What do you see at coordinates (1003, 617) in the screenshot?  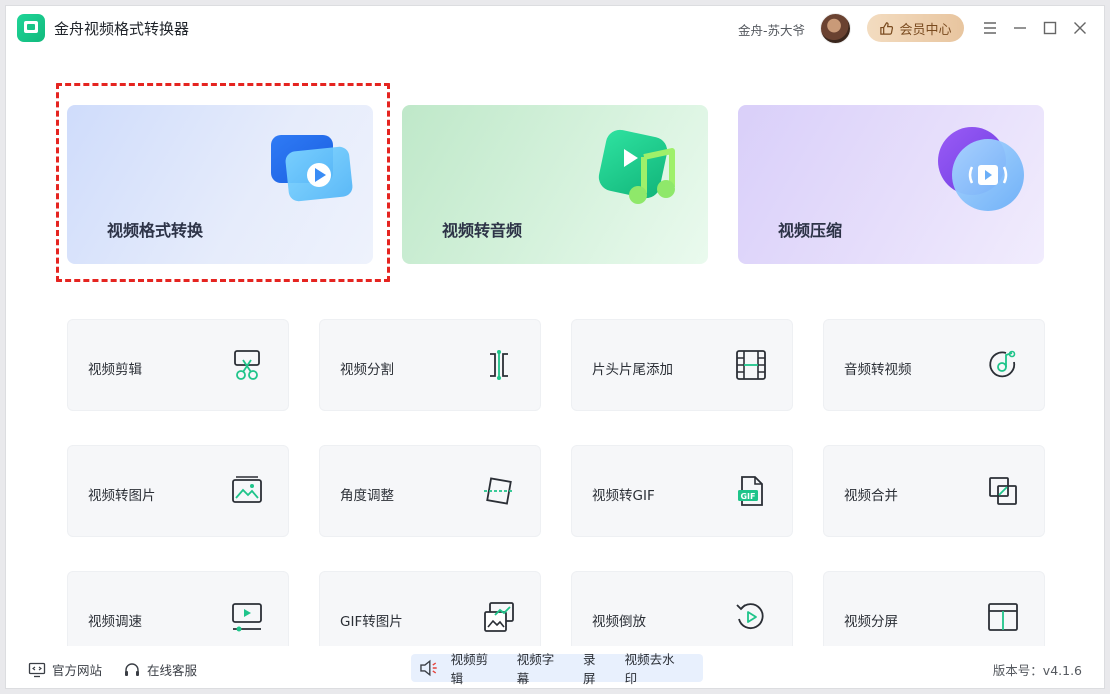 I see `split-screen-icon` at bounding box center [1003, 617].